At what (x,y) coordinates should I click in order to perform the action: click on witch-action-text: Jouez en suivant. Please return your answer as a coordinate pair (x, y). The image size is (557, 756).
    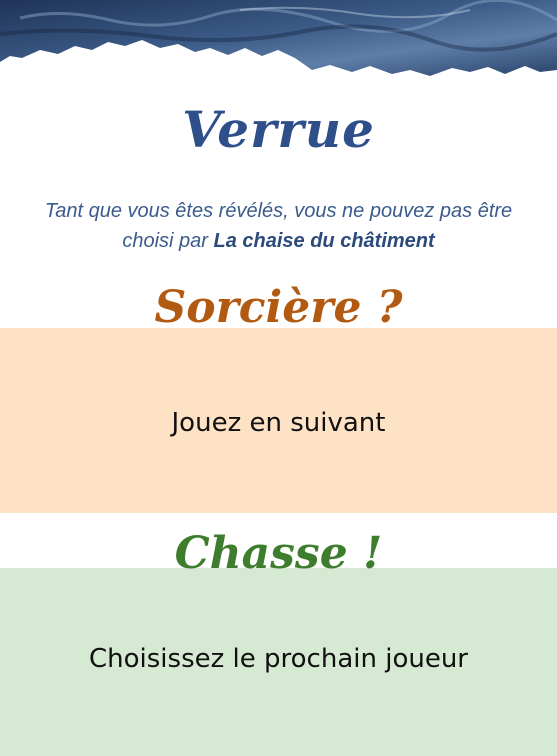
    Looking at the image, I should click on (278, 423).